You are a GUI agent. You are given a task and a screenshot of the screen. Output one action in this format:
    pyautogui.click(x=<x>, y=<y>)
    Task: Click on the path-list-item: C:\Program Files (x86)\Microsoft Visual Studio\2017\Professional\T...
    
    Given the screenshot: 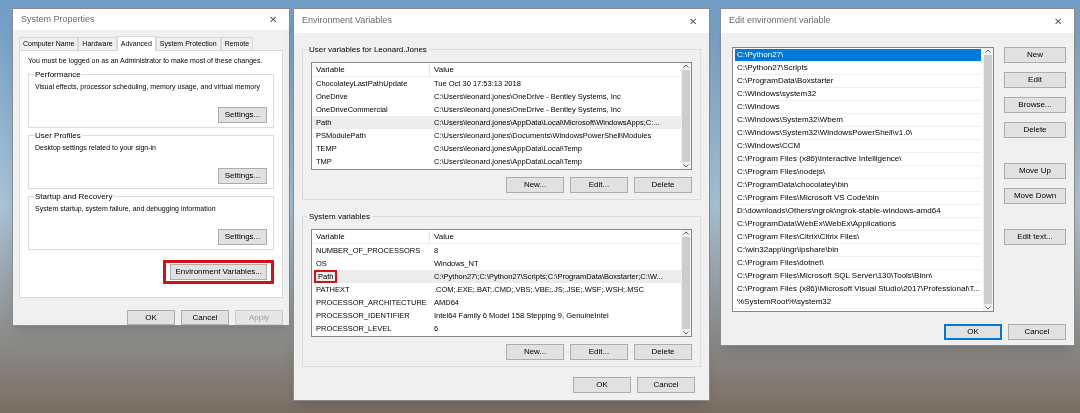 What is the action you would take?
    pyautogui.click(x=858, y=289)
    